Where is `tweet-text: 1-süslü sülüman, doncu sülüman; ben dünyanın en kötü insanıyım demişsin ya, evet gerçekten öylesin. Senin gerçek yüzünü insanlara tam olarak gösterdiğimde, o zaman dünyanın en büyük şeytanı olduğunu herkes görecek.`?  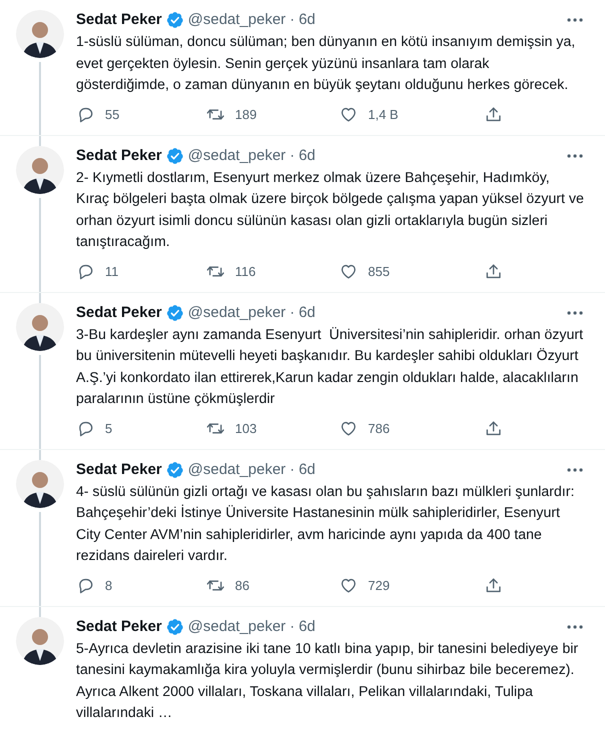
tweet-text: 1-süslü sülüman, doncu sülüman; ben dünyanın en kötü insanıyım demişsin ya, evet gerçekten öylesin. Senin gerçek yüzünü insanlara tam olarak gösterdiğimde, o zaman dünyanın en büyük şeytanı olduğunu herkes görecek. is located at coordinates (326, 64).